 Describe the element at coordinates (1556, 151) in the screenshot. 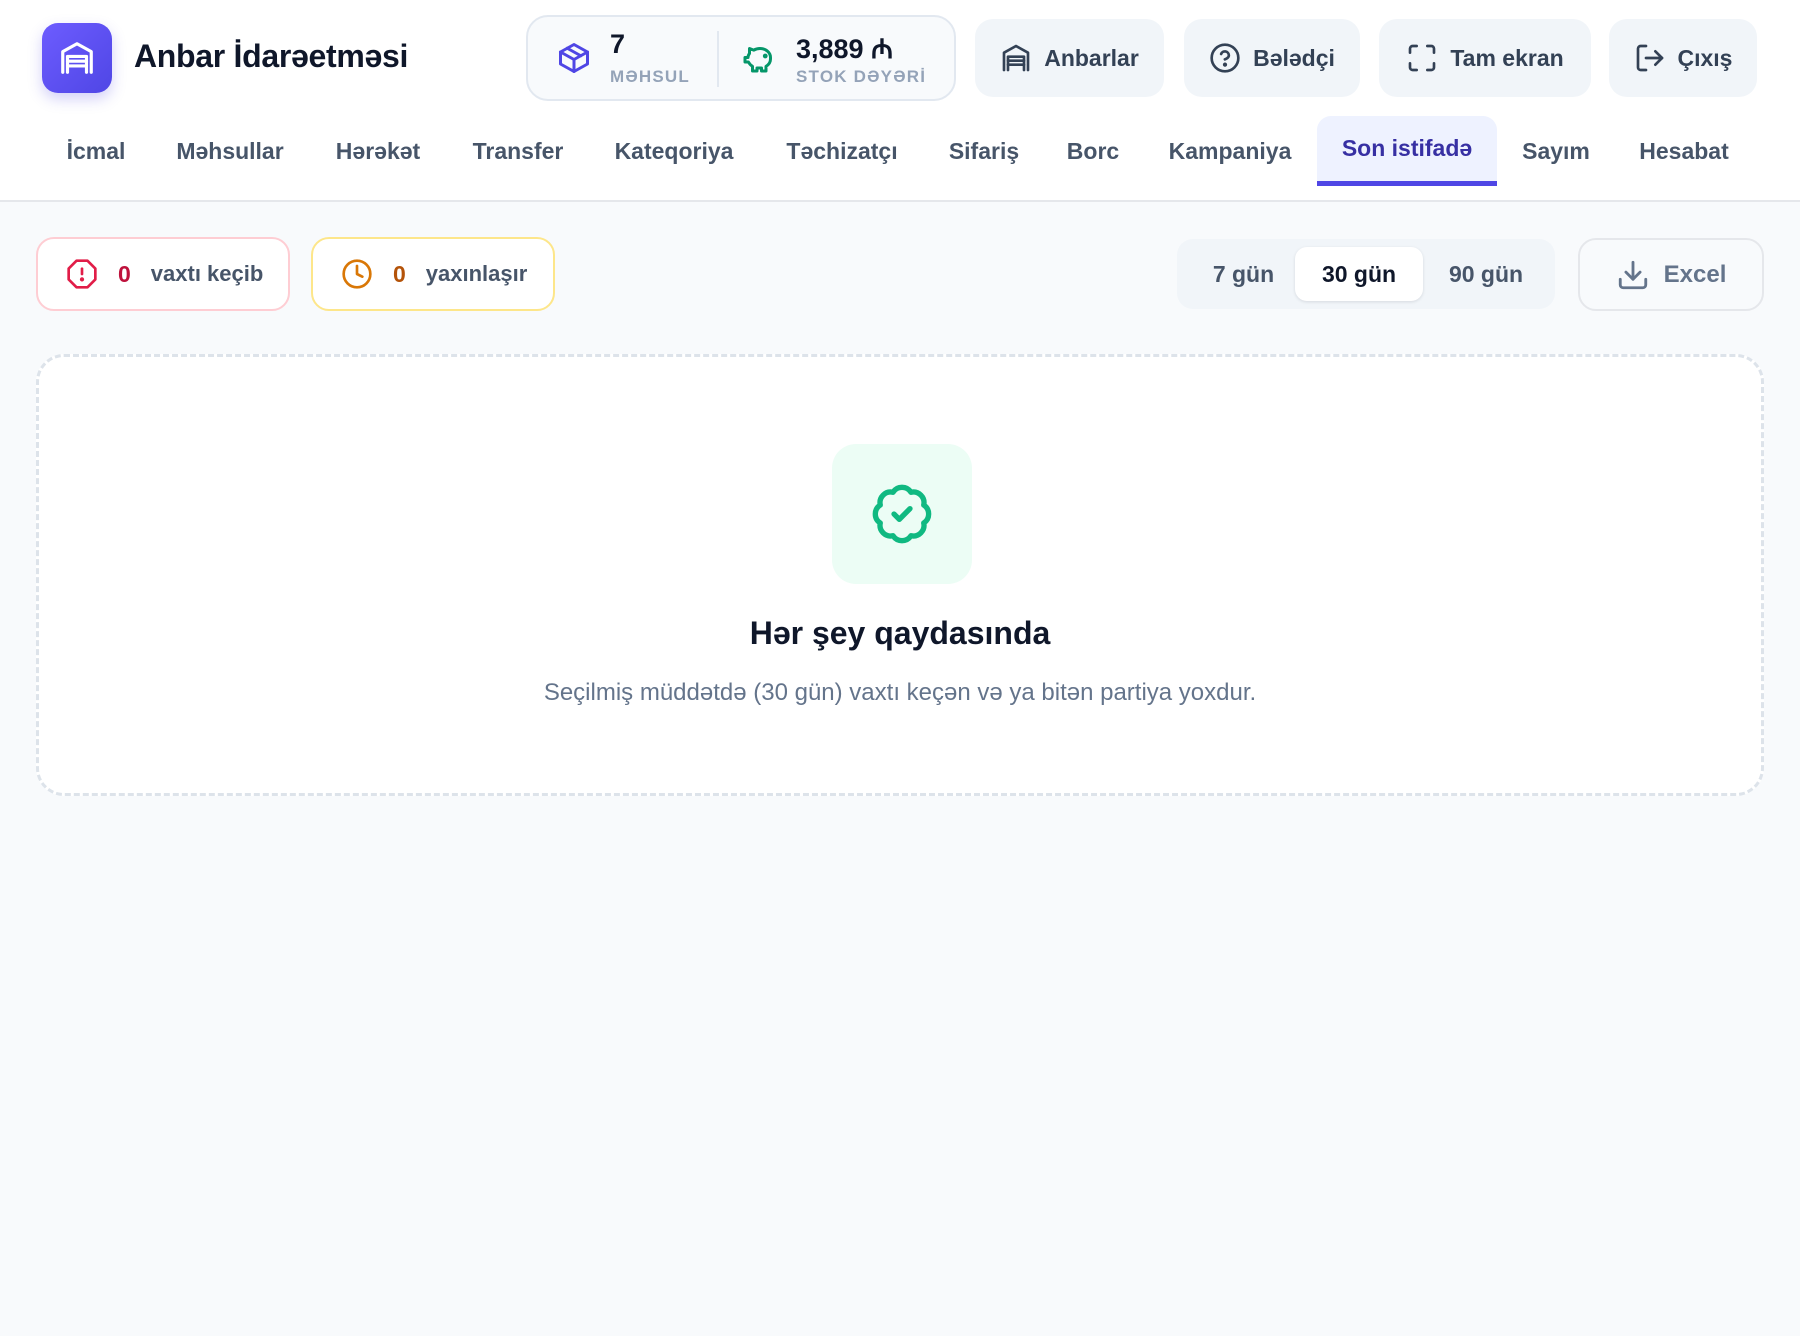

I see `tab-sayim: Sayım` at that location.